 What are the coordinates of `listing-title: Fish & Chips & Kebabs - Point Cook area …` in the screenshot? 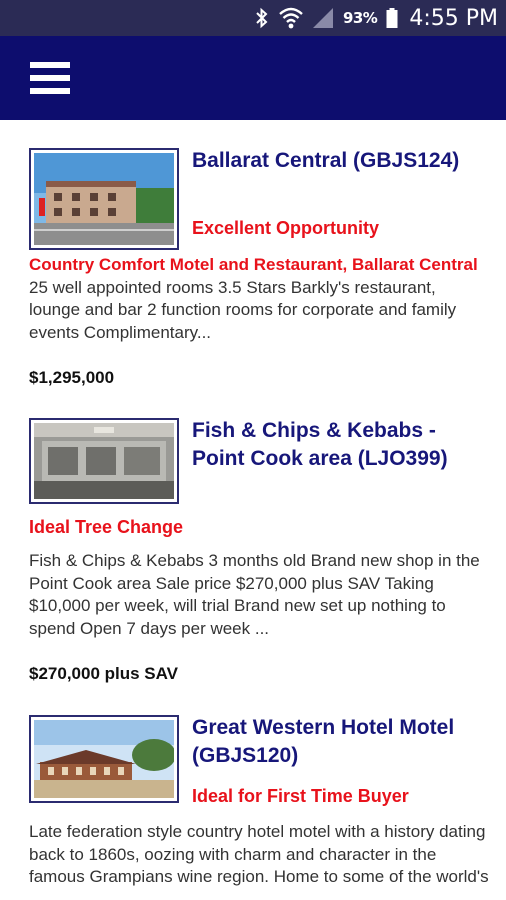 It's located at (337, 445).